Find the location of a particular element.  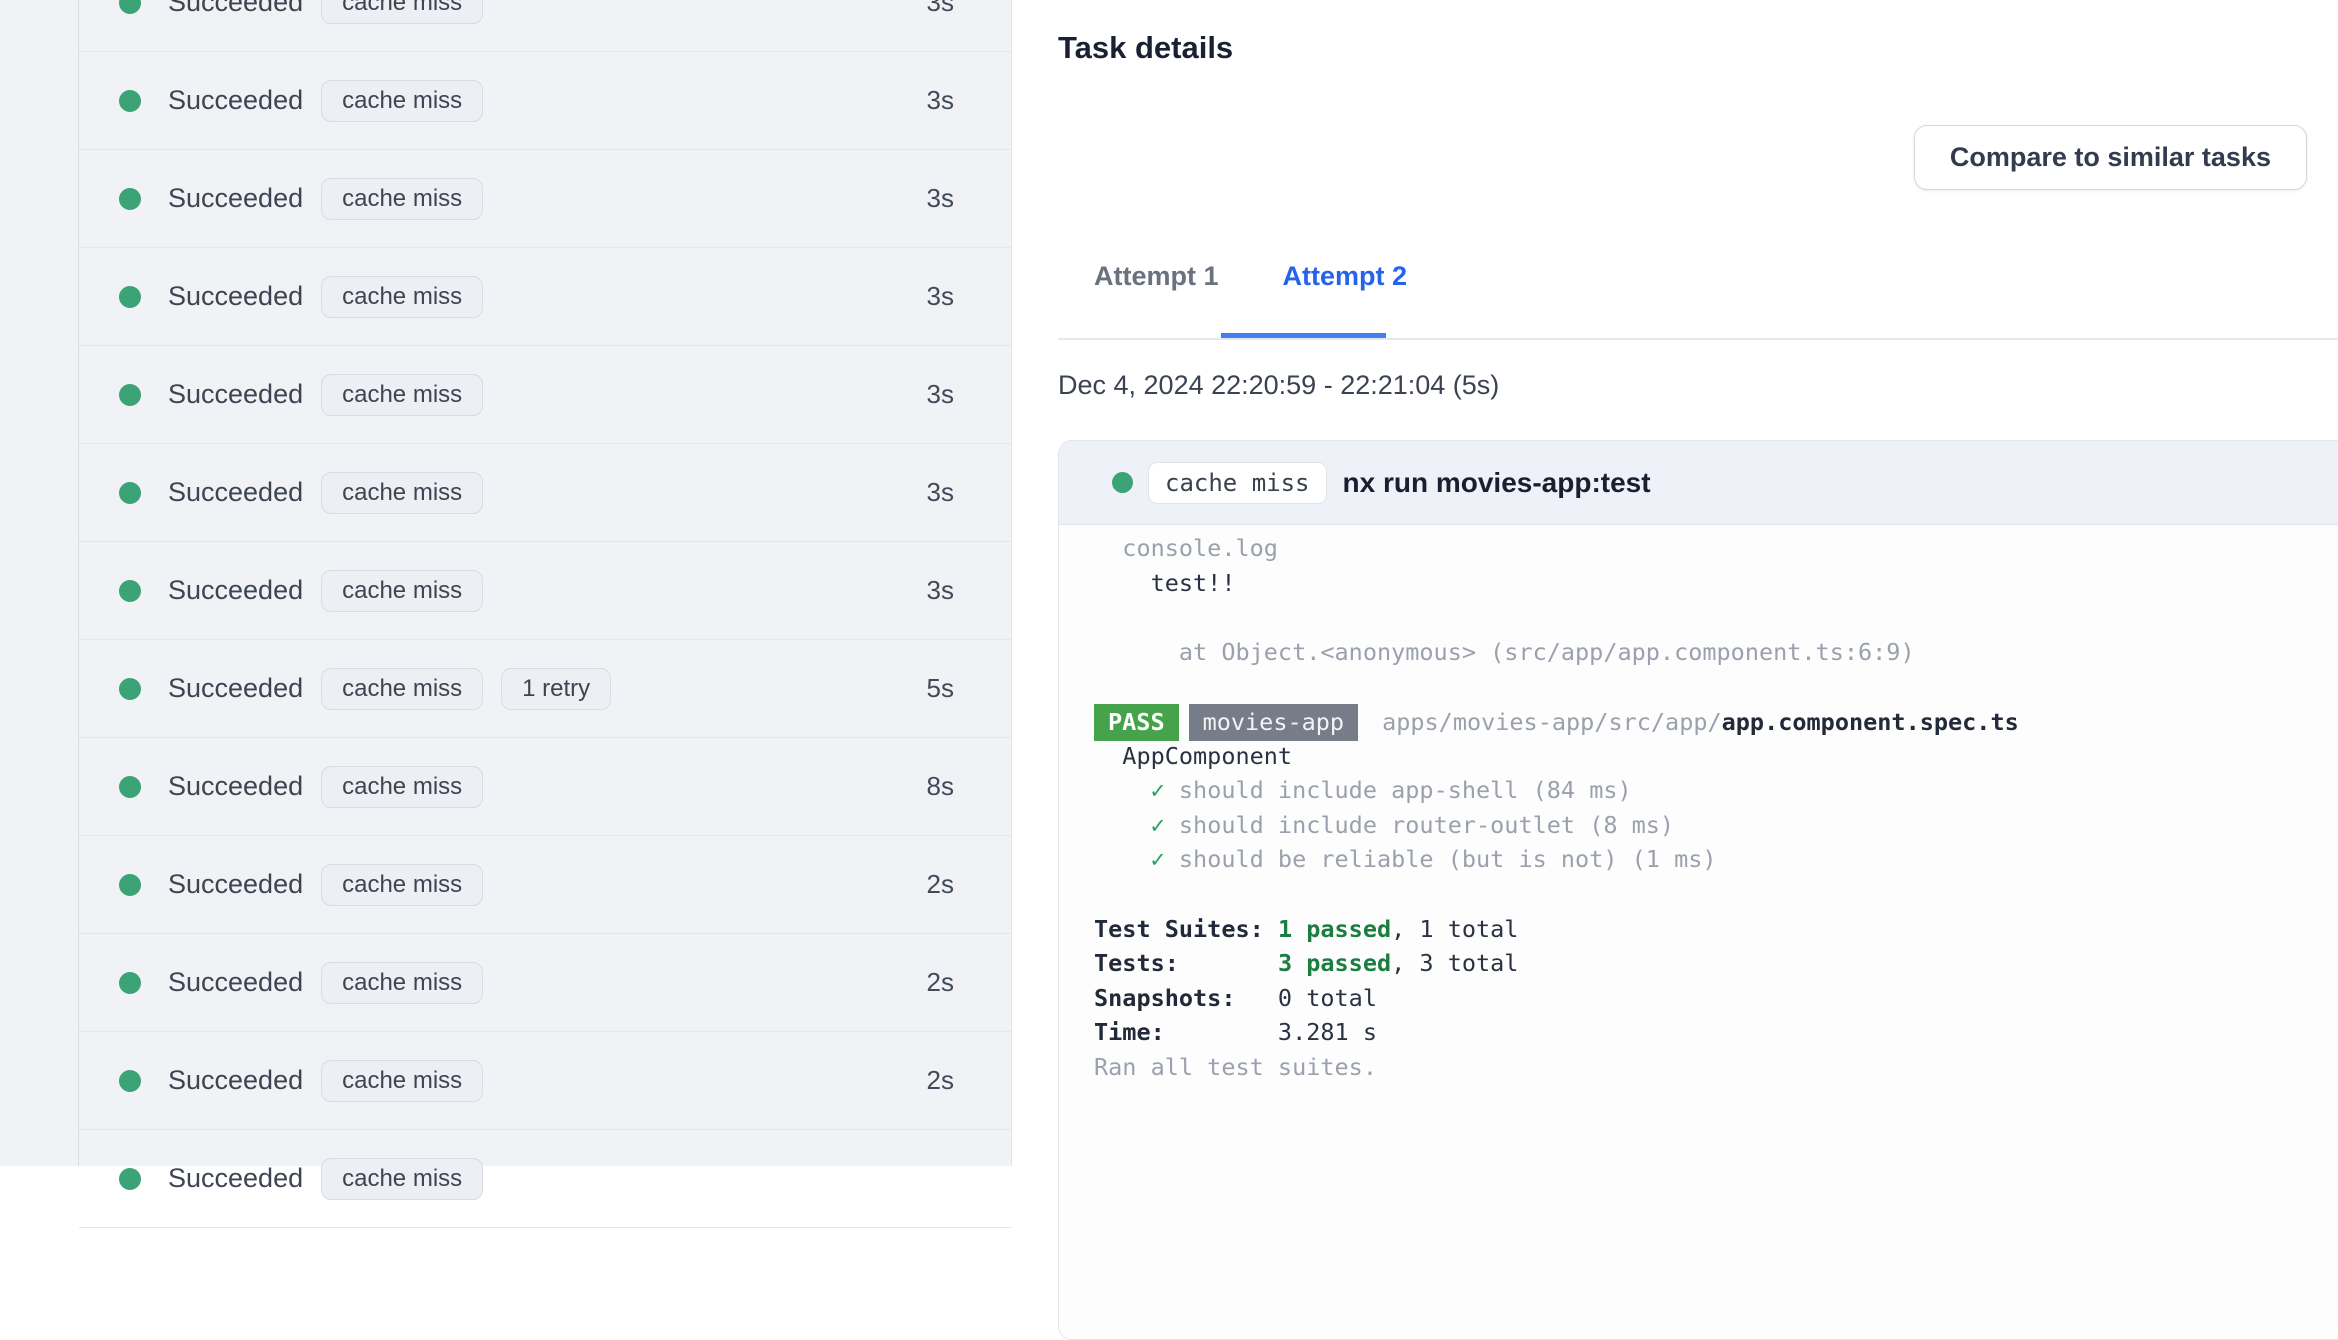

terminal-line: test!! is located at coordinates (1165, 582).